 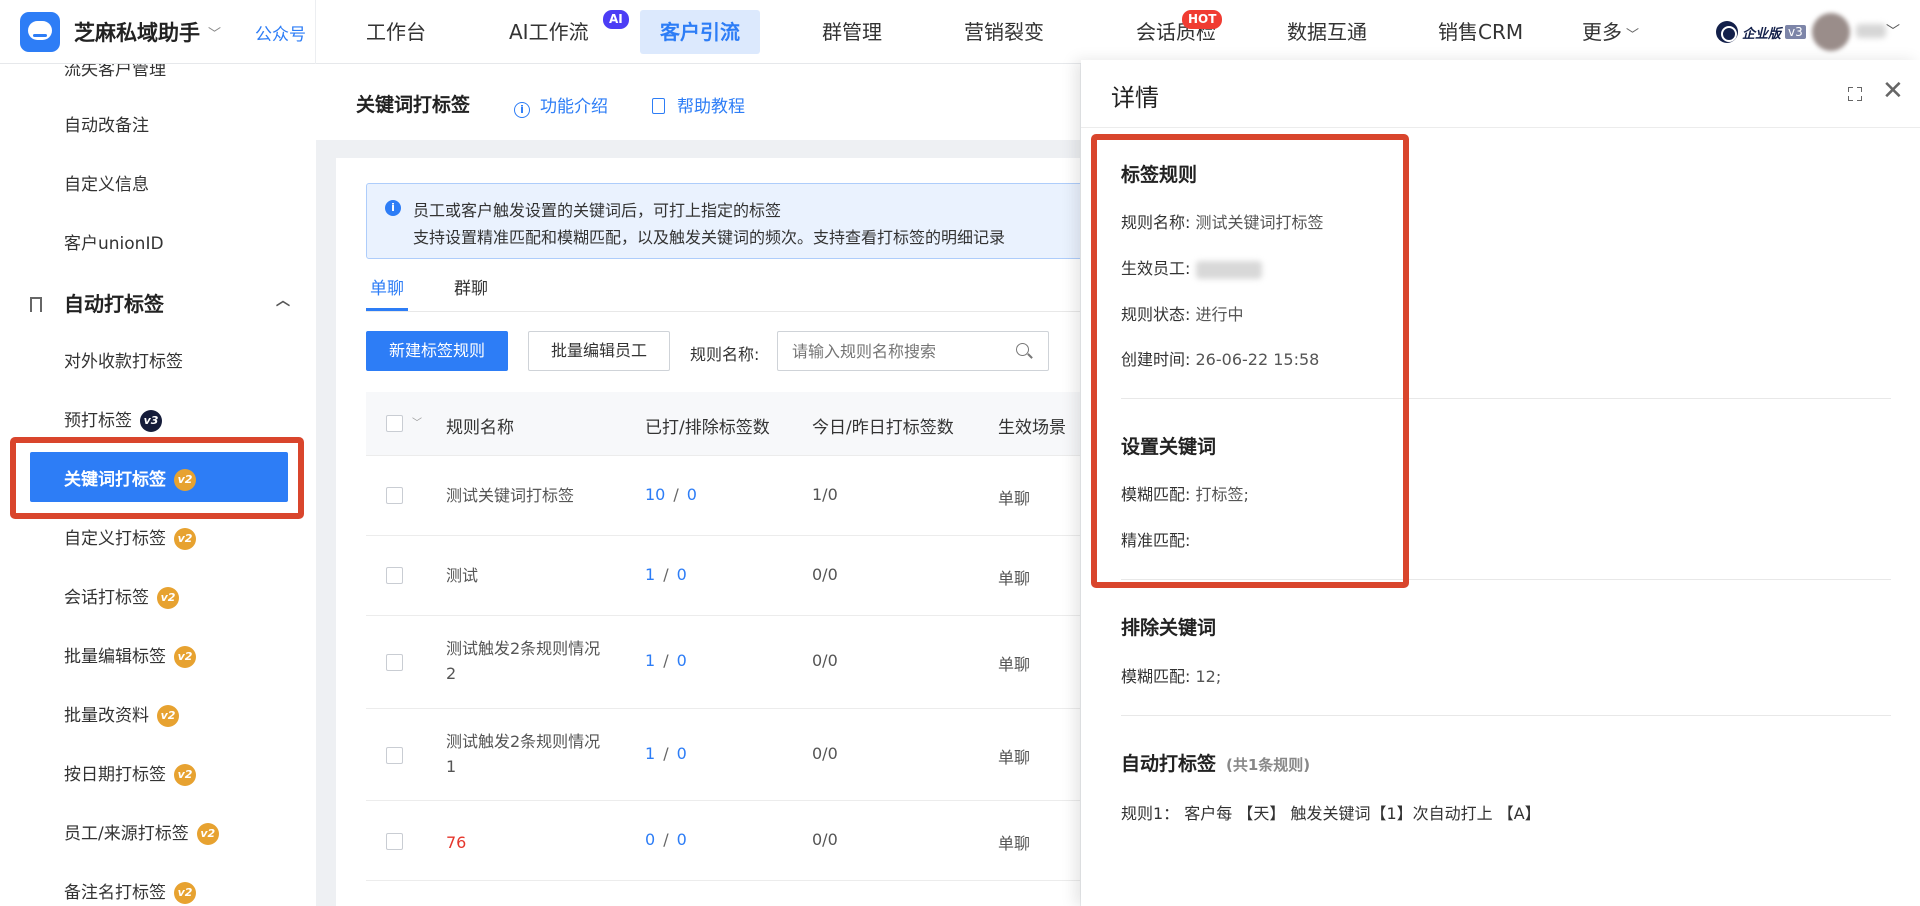 What do you see at coordinates (825, 494) in the screenshot?
I see `today-yesterday-count: 1/0` at bounding box center [825, 494].